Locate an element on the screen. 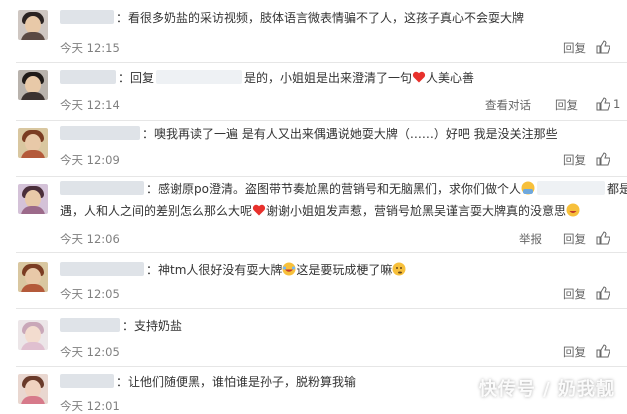  report-link: 举报 is located at coordinates (530, 239).